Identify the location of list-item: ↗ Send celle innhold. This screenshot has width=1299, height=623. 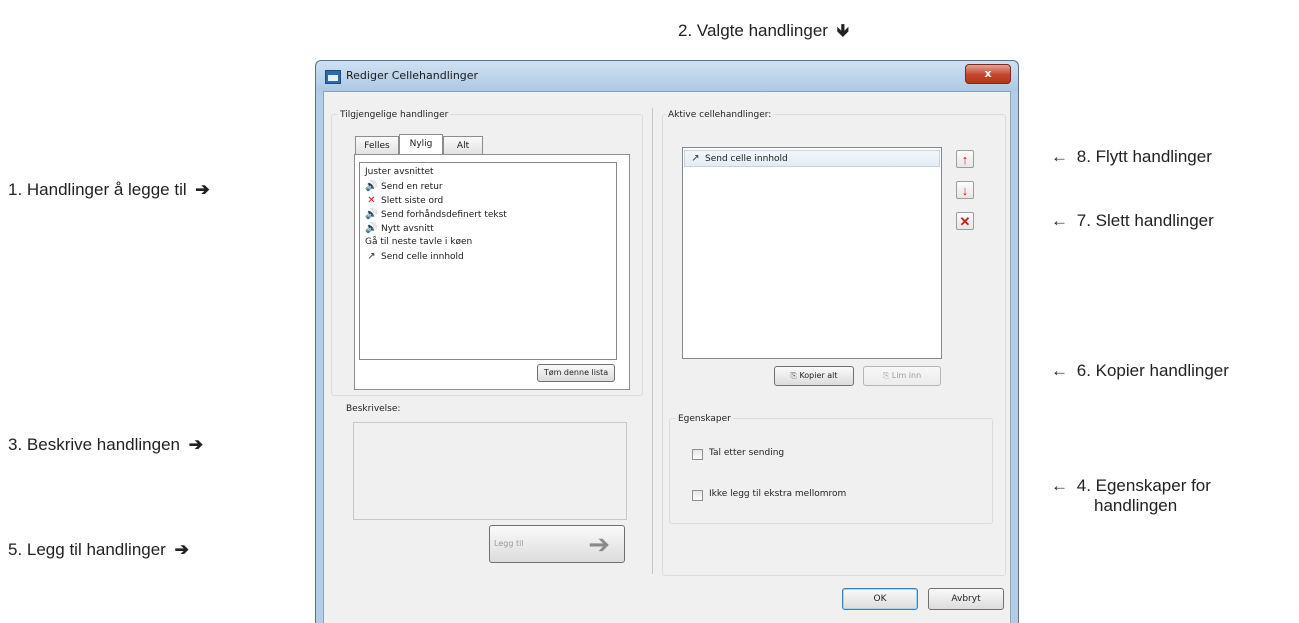
(414, 256).